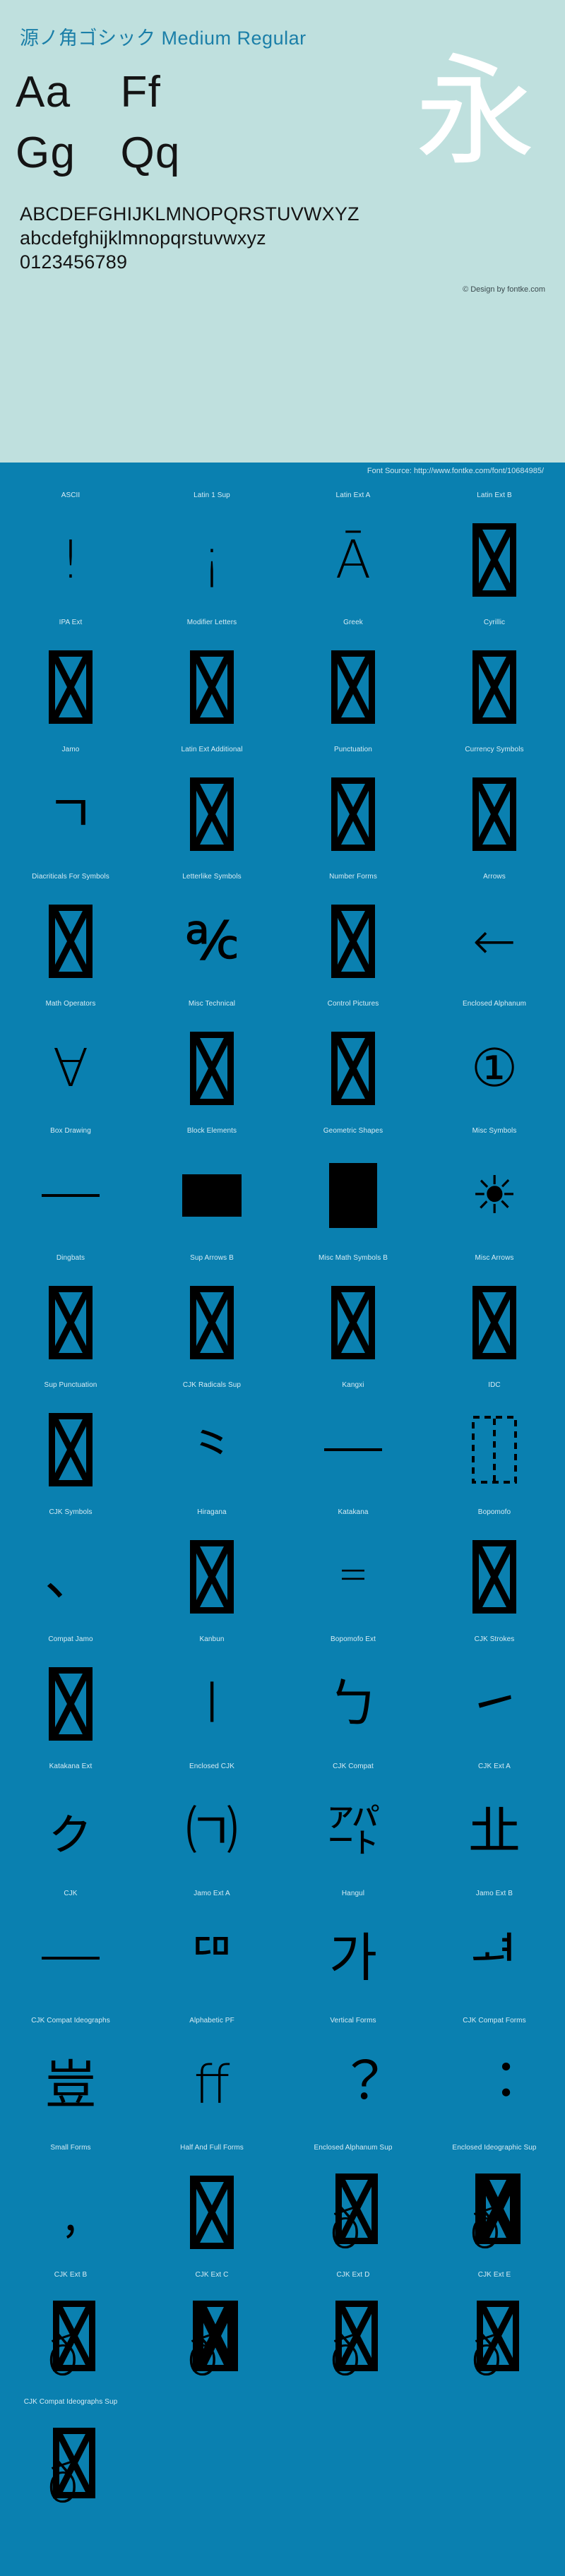 The height and width of the screenshot is (2576, 565). I want to click on block-cell-latin-ext-additional: Latin Ext Additional, so click(211, 801).